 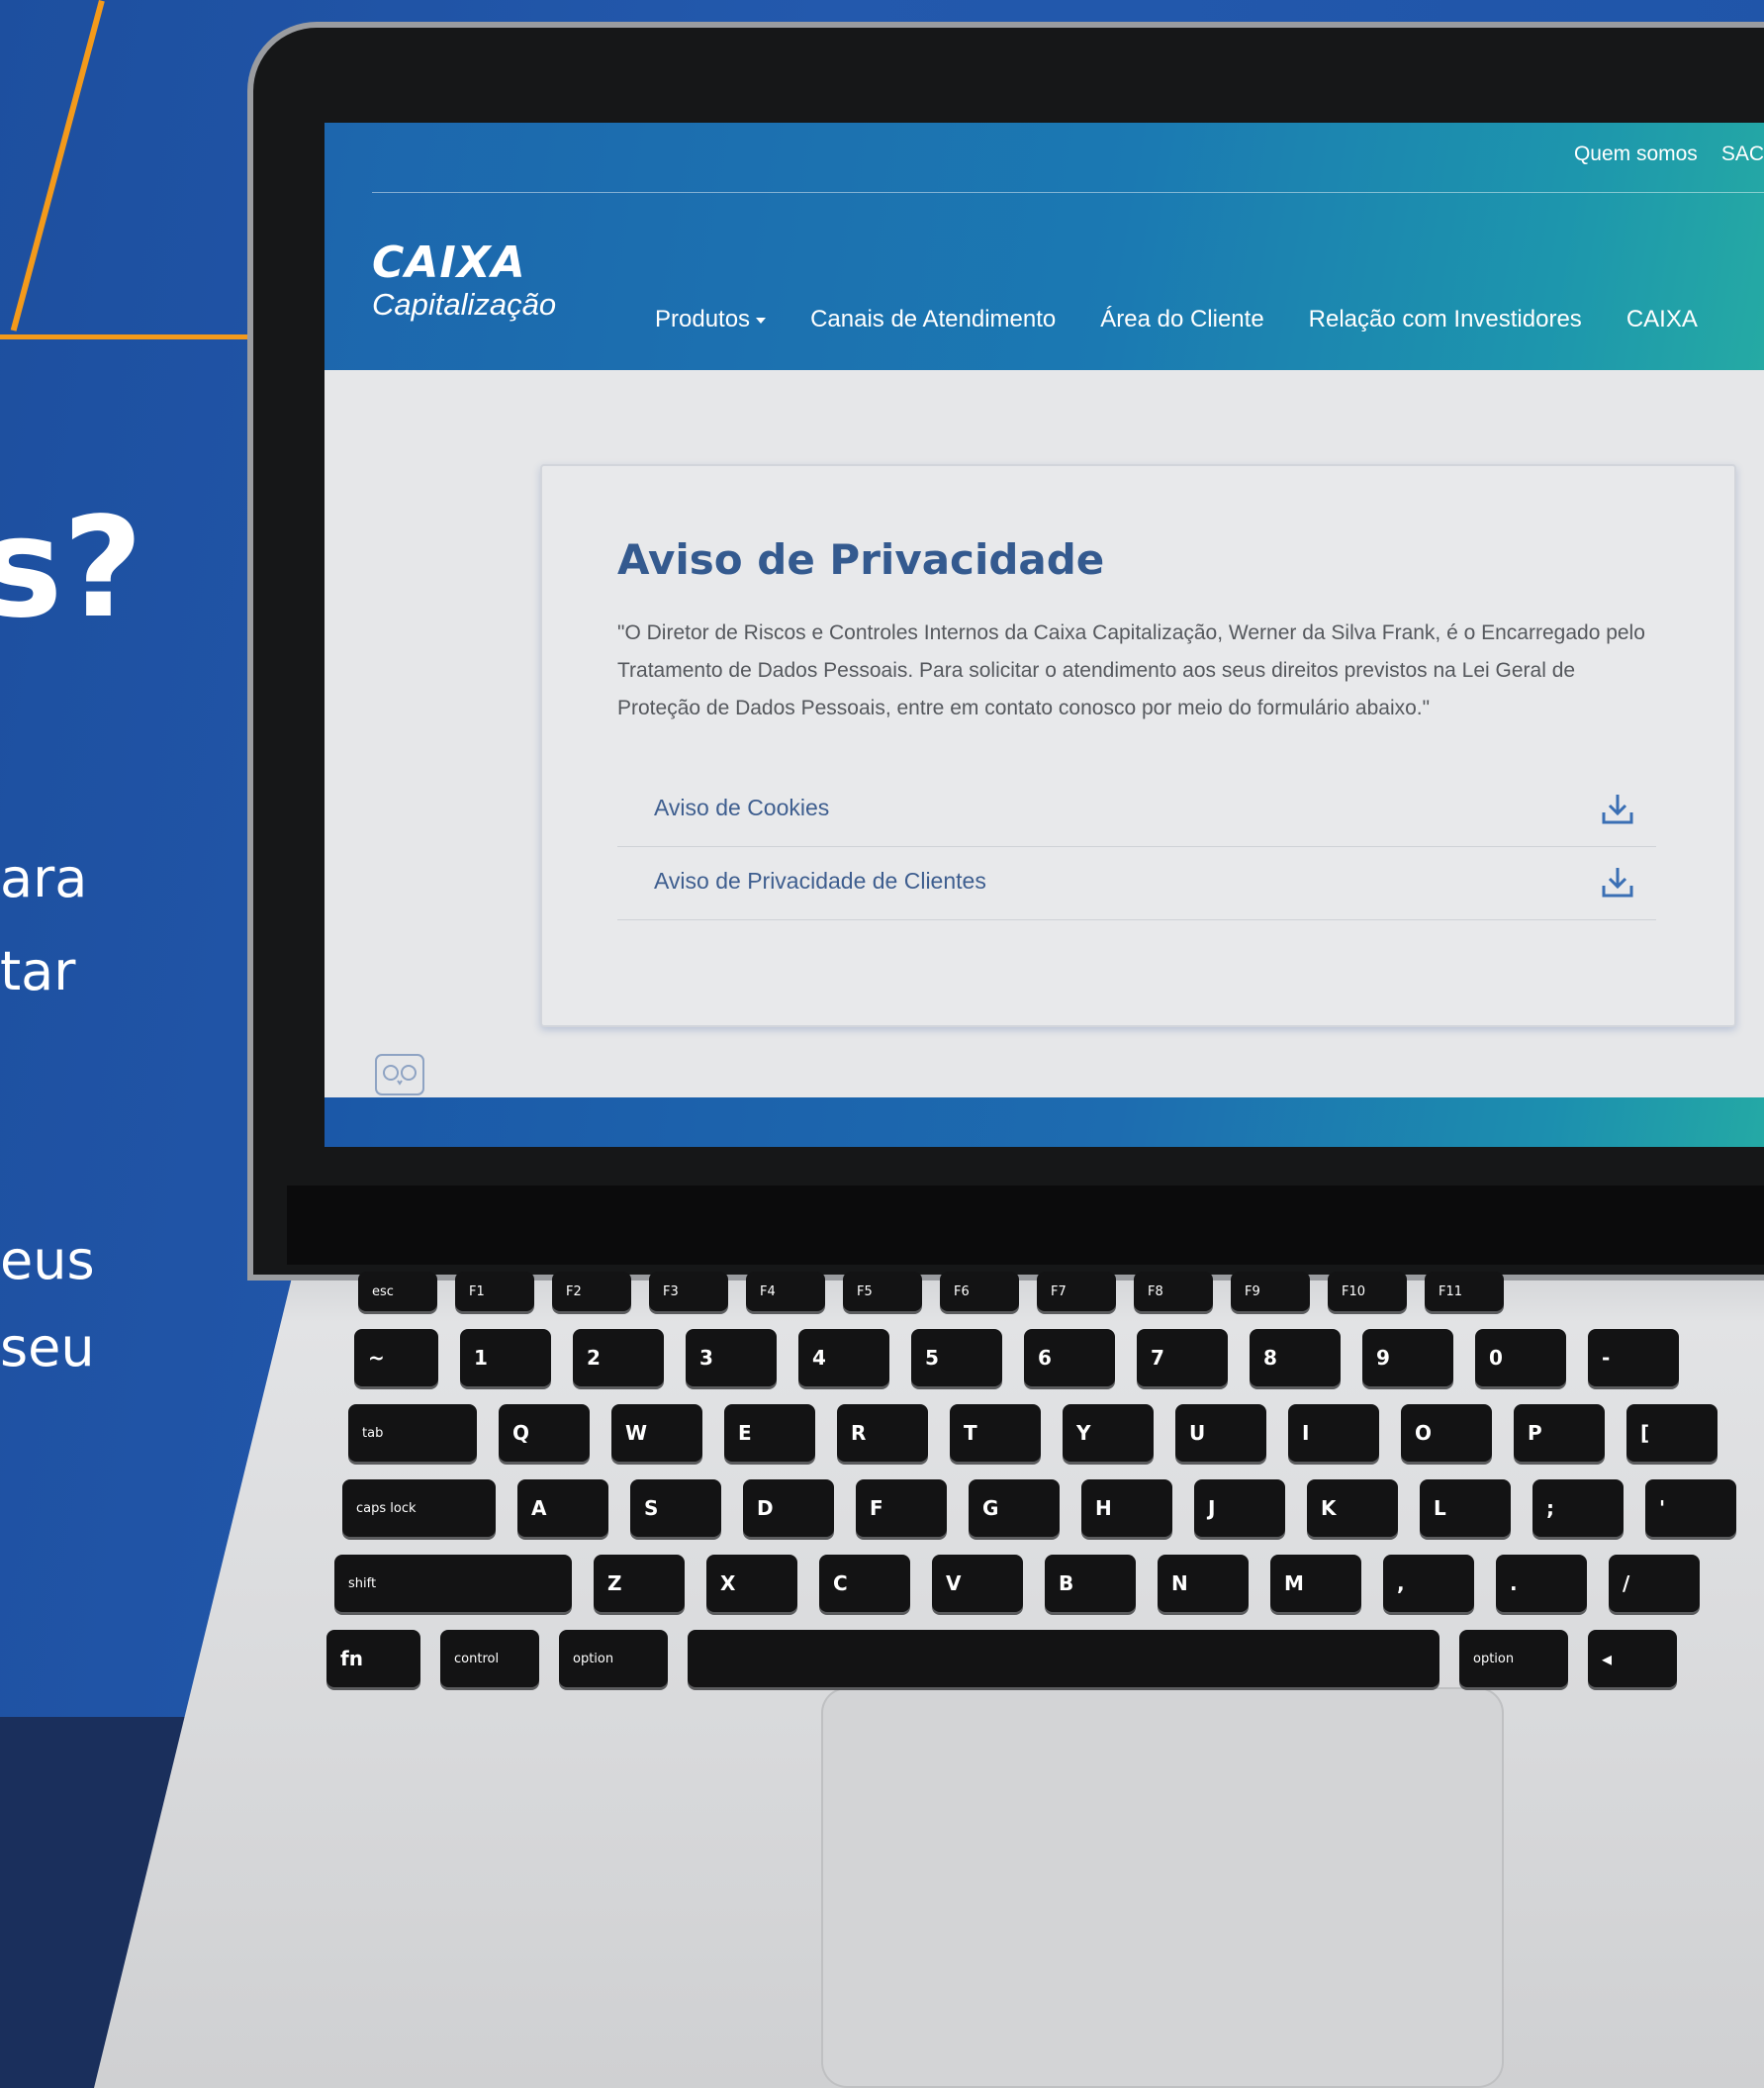 What do you see at coordinates (1520, 1357) in the screenshot?
I see `key: 0` at bounding box center [1520, 1357].